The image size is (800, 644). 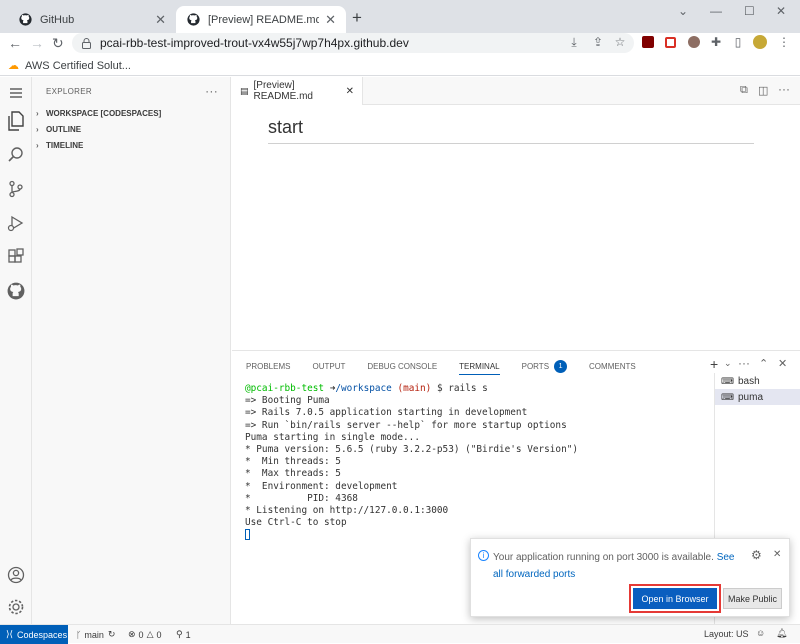 What do you see at coordinates (612, 366) in the screenshot?
I see `tab-comments: COMMENTS` at bounding box center [612, 366].